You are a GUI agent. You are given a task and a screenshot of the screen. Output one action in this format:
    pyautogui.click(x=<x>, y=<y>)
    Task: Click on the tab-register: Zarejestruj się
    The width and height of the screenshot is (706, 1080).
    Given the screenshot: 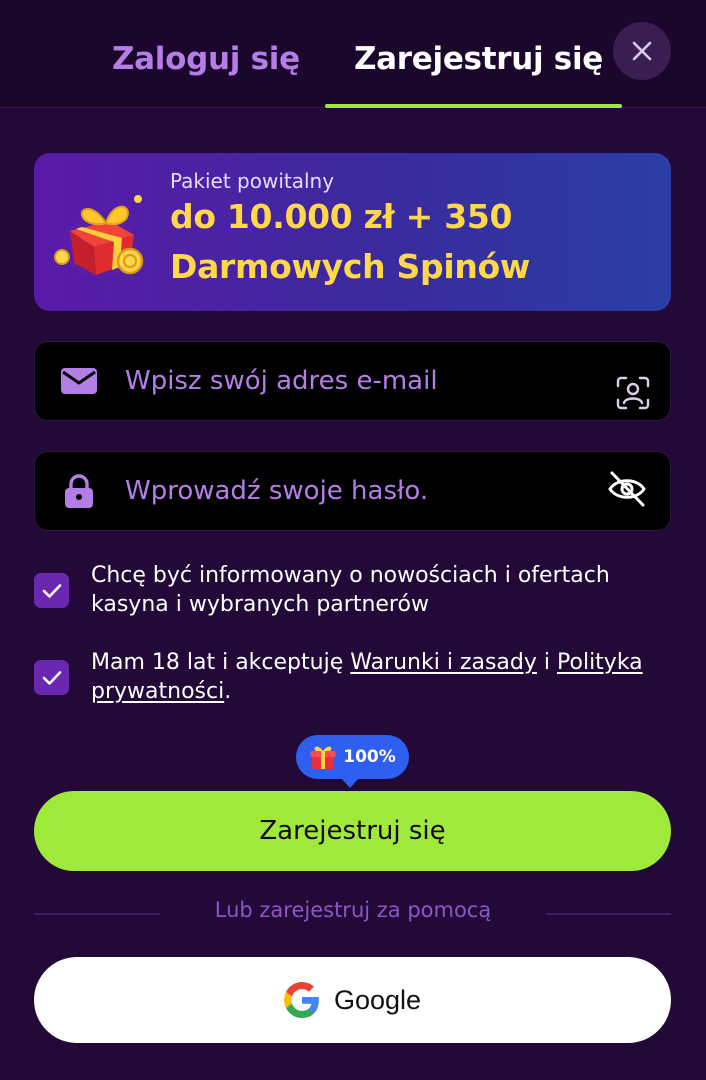 What is the action you would take?
    pyautogui.click(x=478, y=59)
    